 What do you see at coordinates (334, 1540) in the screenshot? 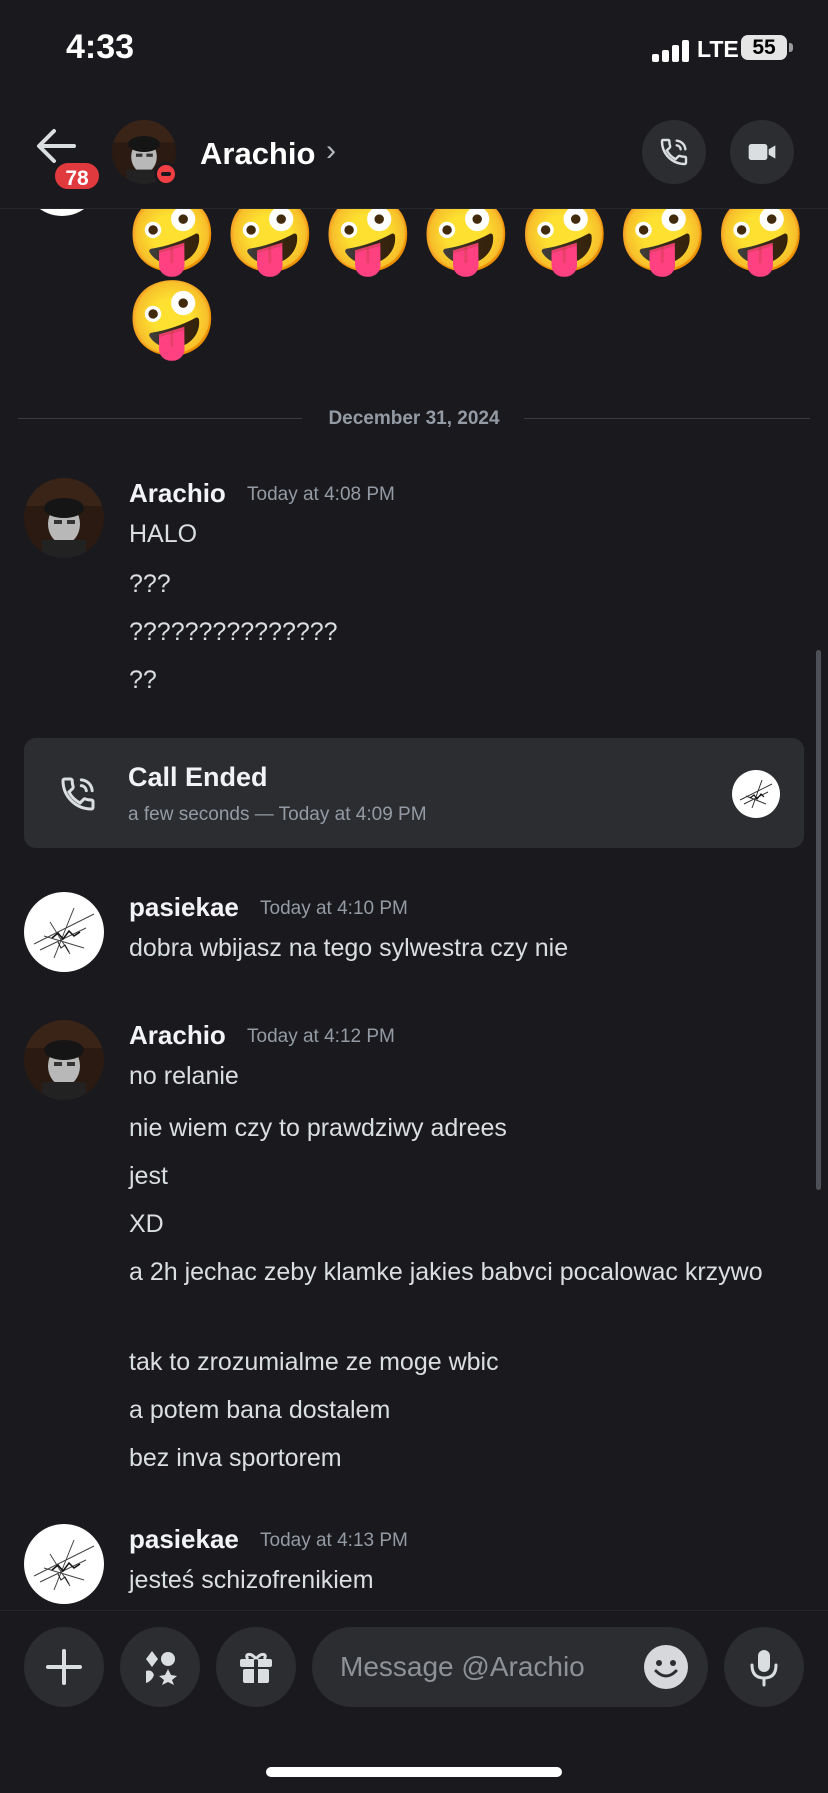
I see `message-timestamp: Today at 4:13 PM` at bounding box center [334, 1540].